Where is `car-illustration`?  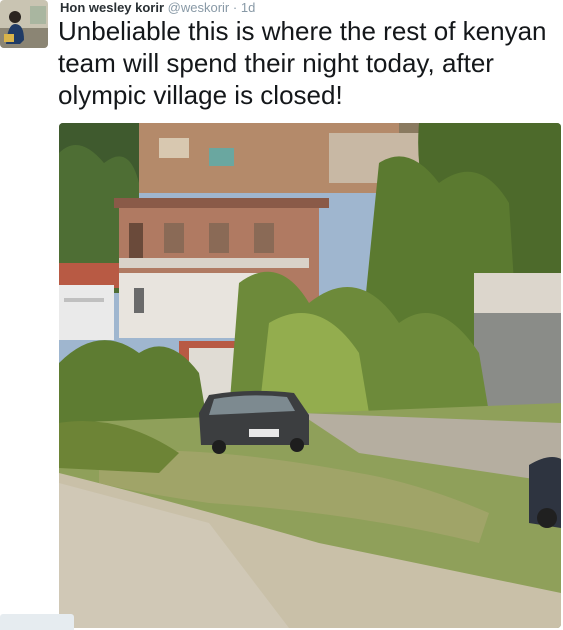 car-illustration is located at coordinates (254, 422).